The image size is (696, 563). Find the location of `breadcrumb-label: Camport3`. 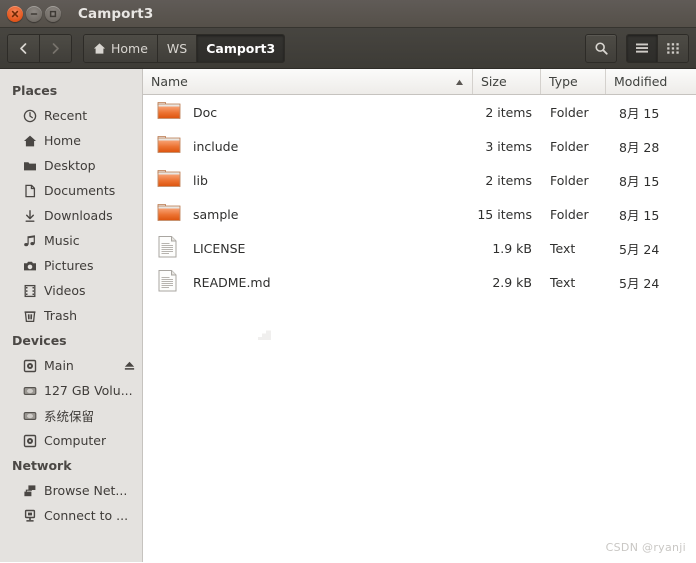

breadcrumb-label: Camport3 is located at coordinates (241, 48).